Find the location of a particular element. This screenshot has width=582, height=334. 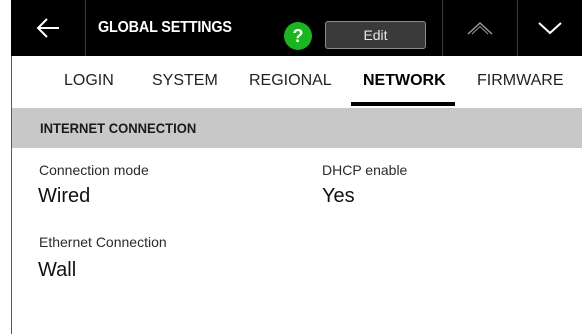

chevron-up-icon is located at coordinates (480, 28).